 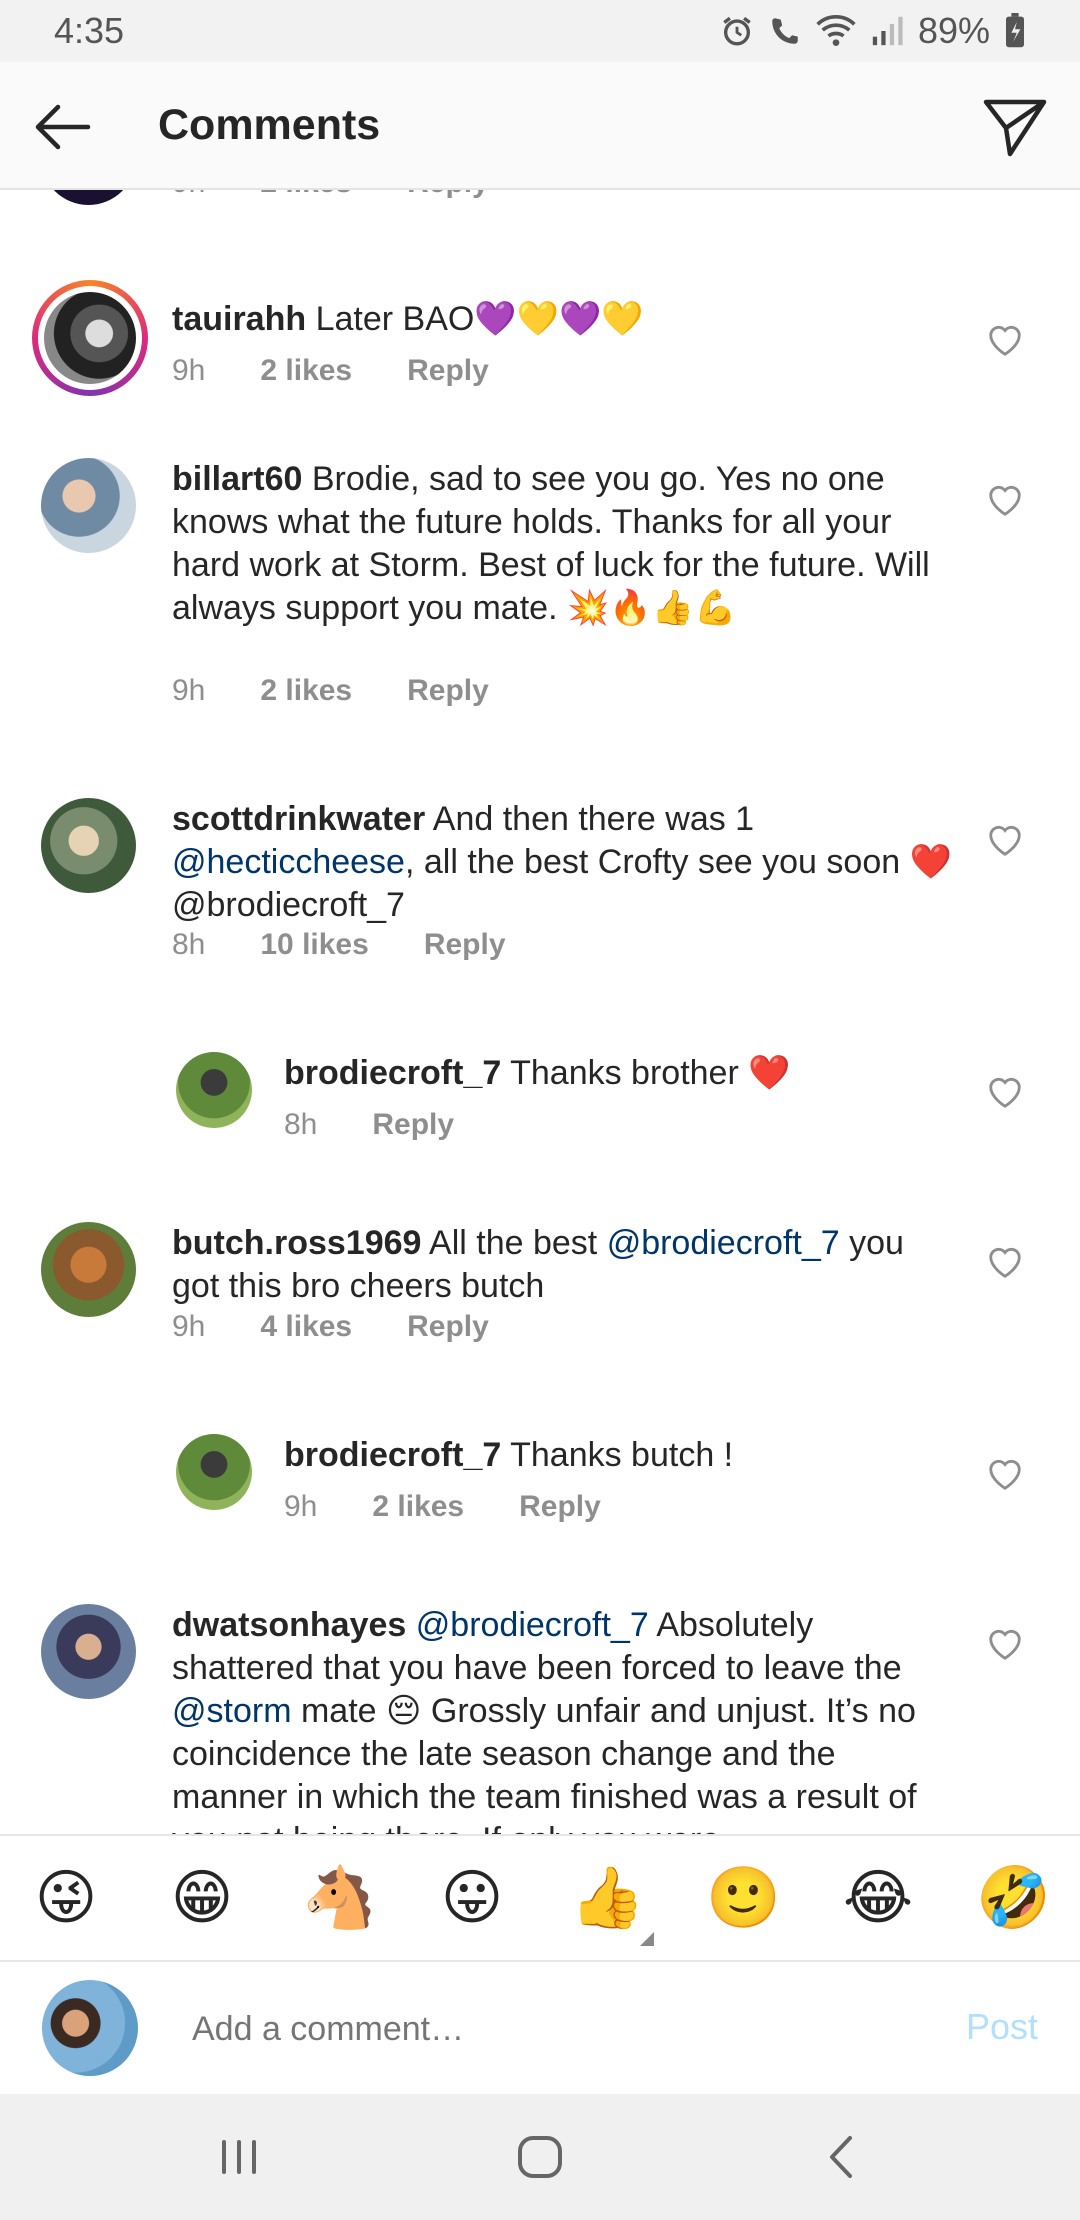 I want to click on comment-text: tauirahh Later BAO💜💛💜💛, so click(x=562, y=319).